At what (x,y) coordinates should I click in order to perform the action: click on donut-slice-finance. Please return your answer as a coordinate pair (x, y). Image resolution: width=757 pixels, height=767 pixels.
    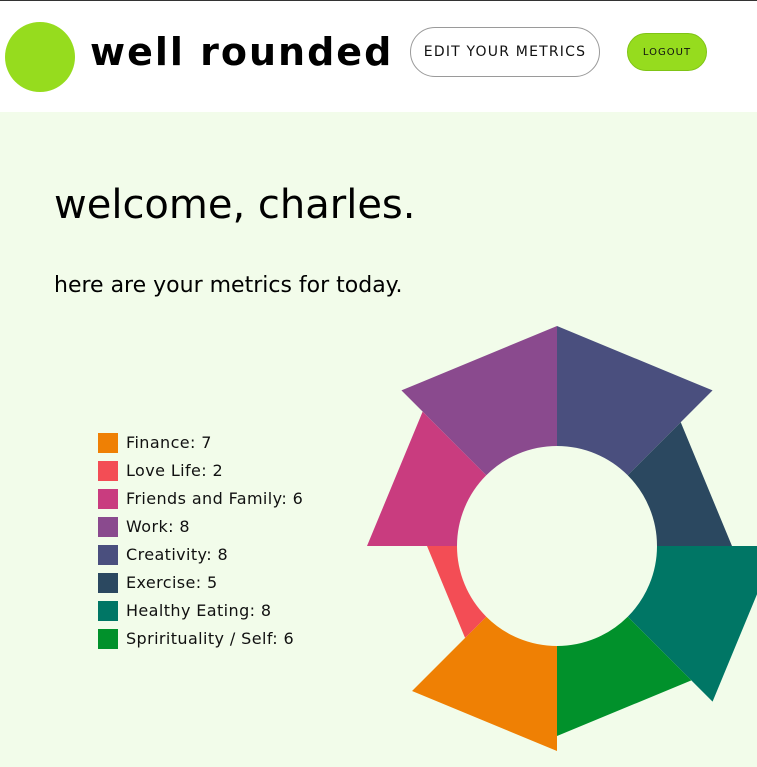
    Looking at the image, I should click on (484, 683).